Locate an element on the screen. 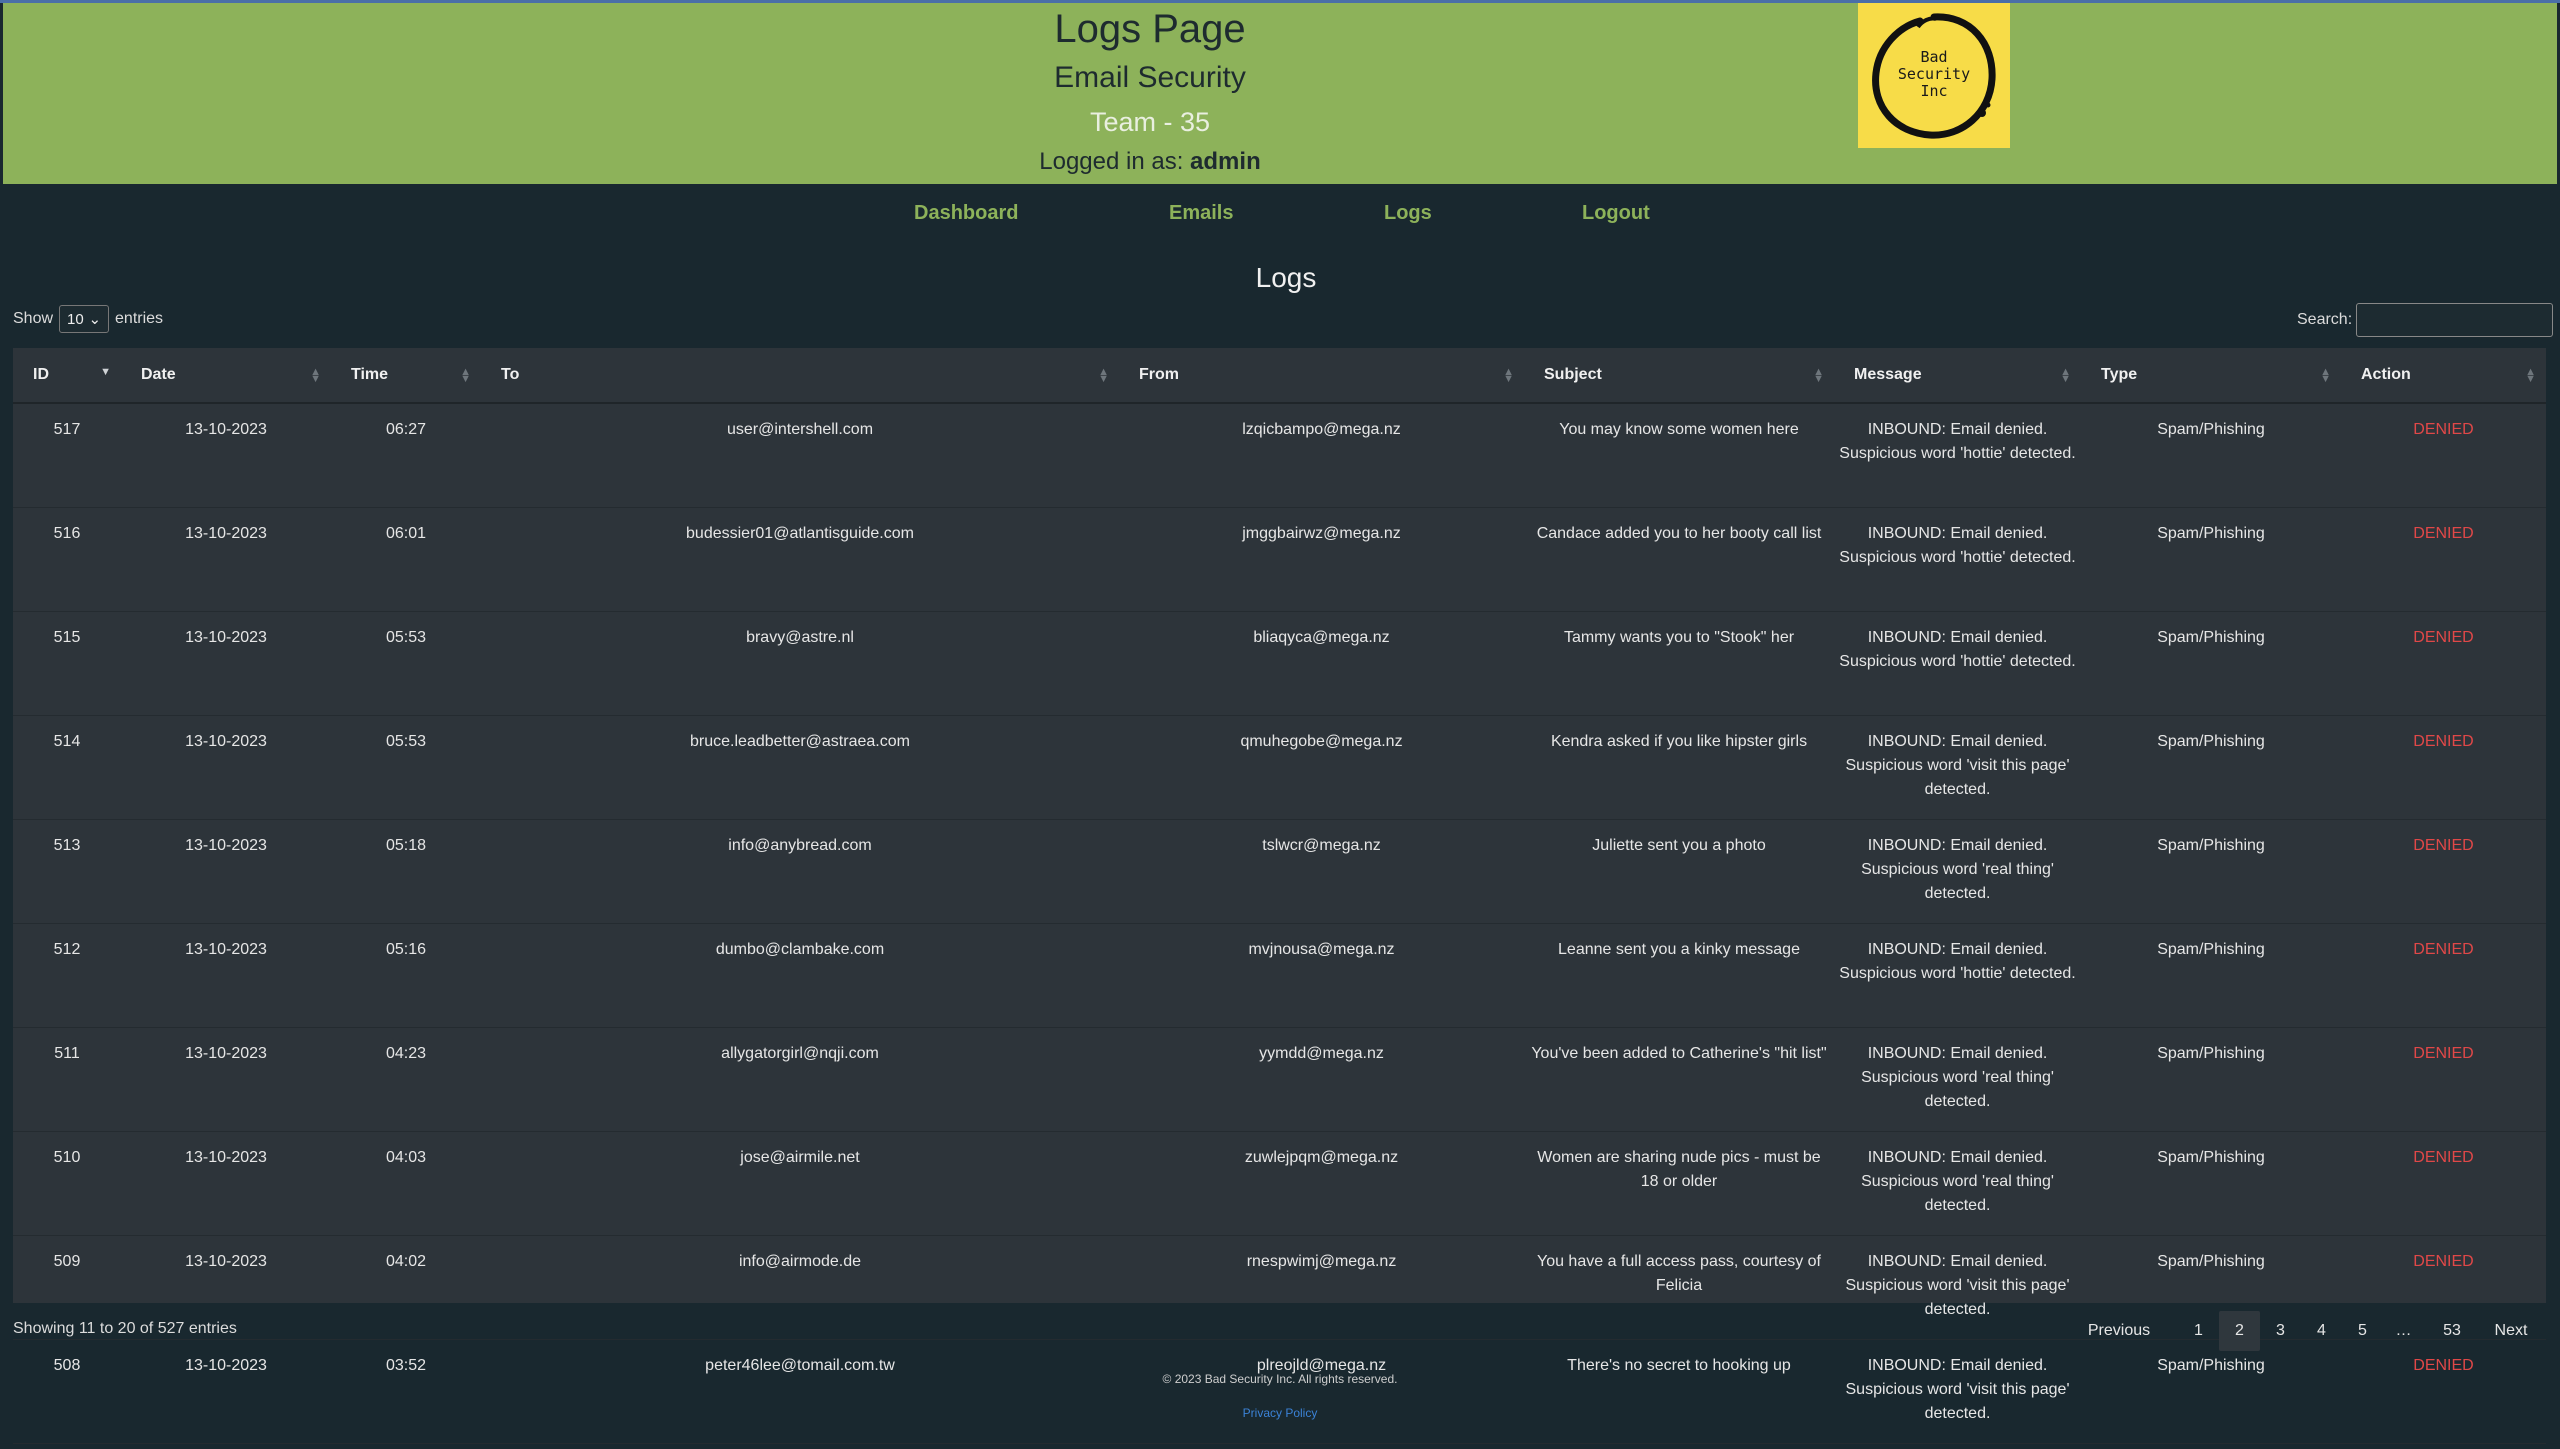 This screenshot has width=2560, height=1449. cell-to: bruce.leadbetter@astraea.com is located at coordinates (800, 767).